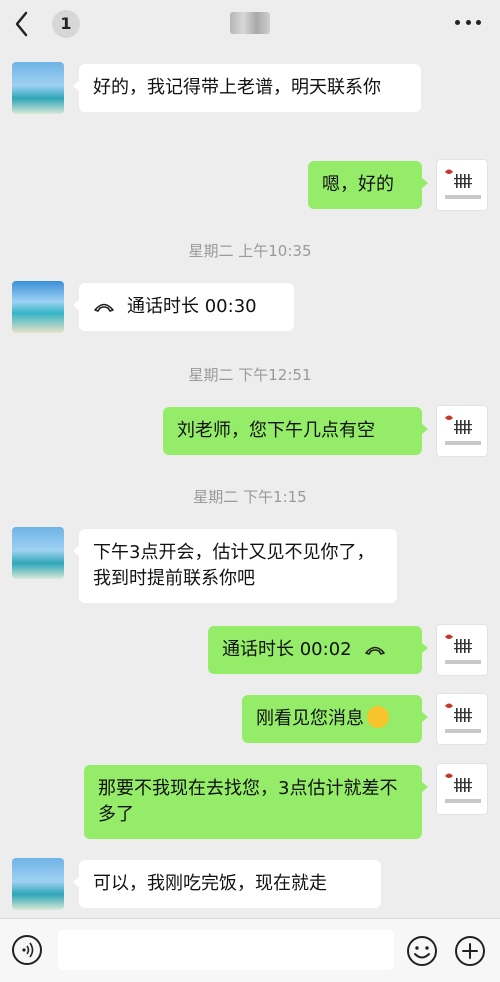  I want to click on timestamp: 星期二 下午1:15, so click(250, 497).